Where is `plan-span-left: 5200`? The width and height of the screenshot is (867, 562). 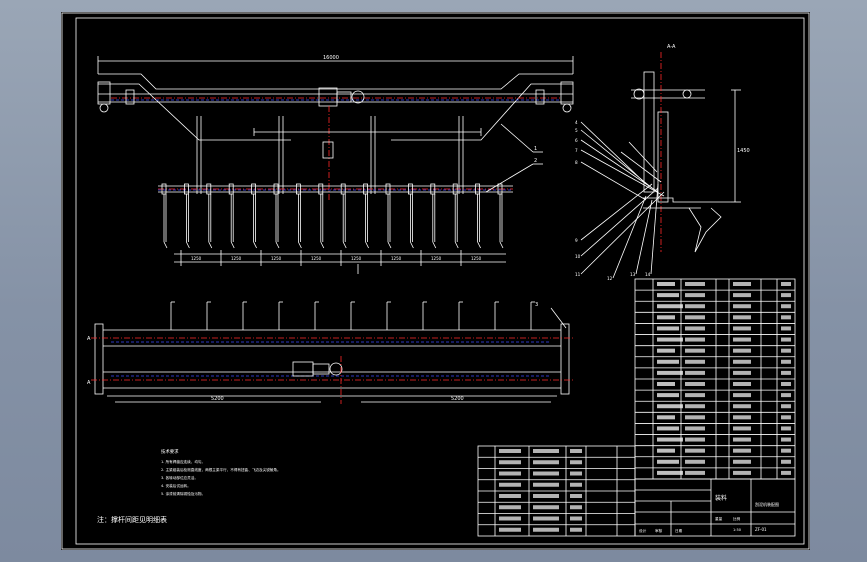
plan-span-left: 5200 is located at coordinates (217, 399).